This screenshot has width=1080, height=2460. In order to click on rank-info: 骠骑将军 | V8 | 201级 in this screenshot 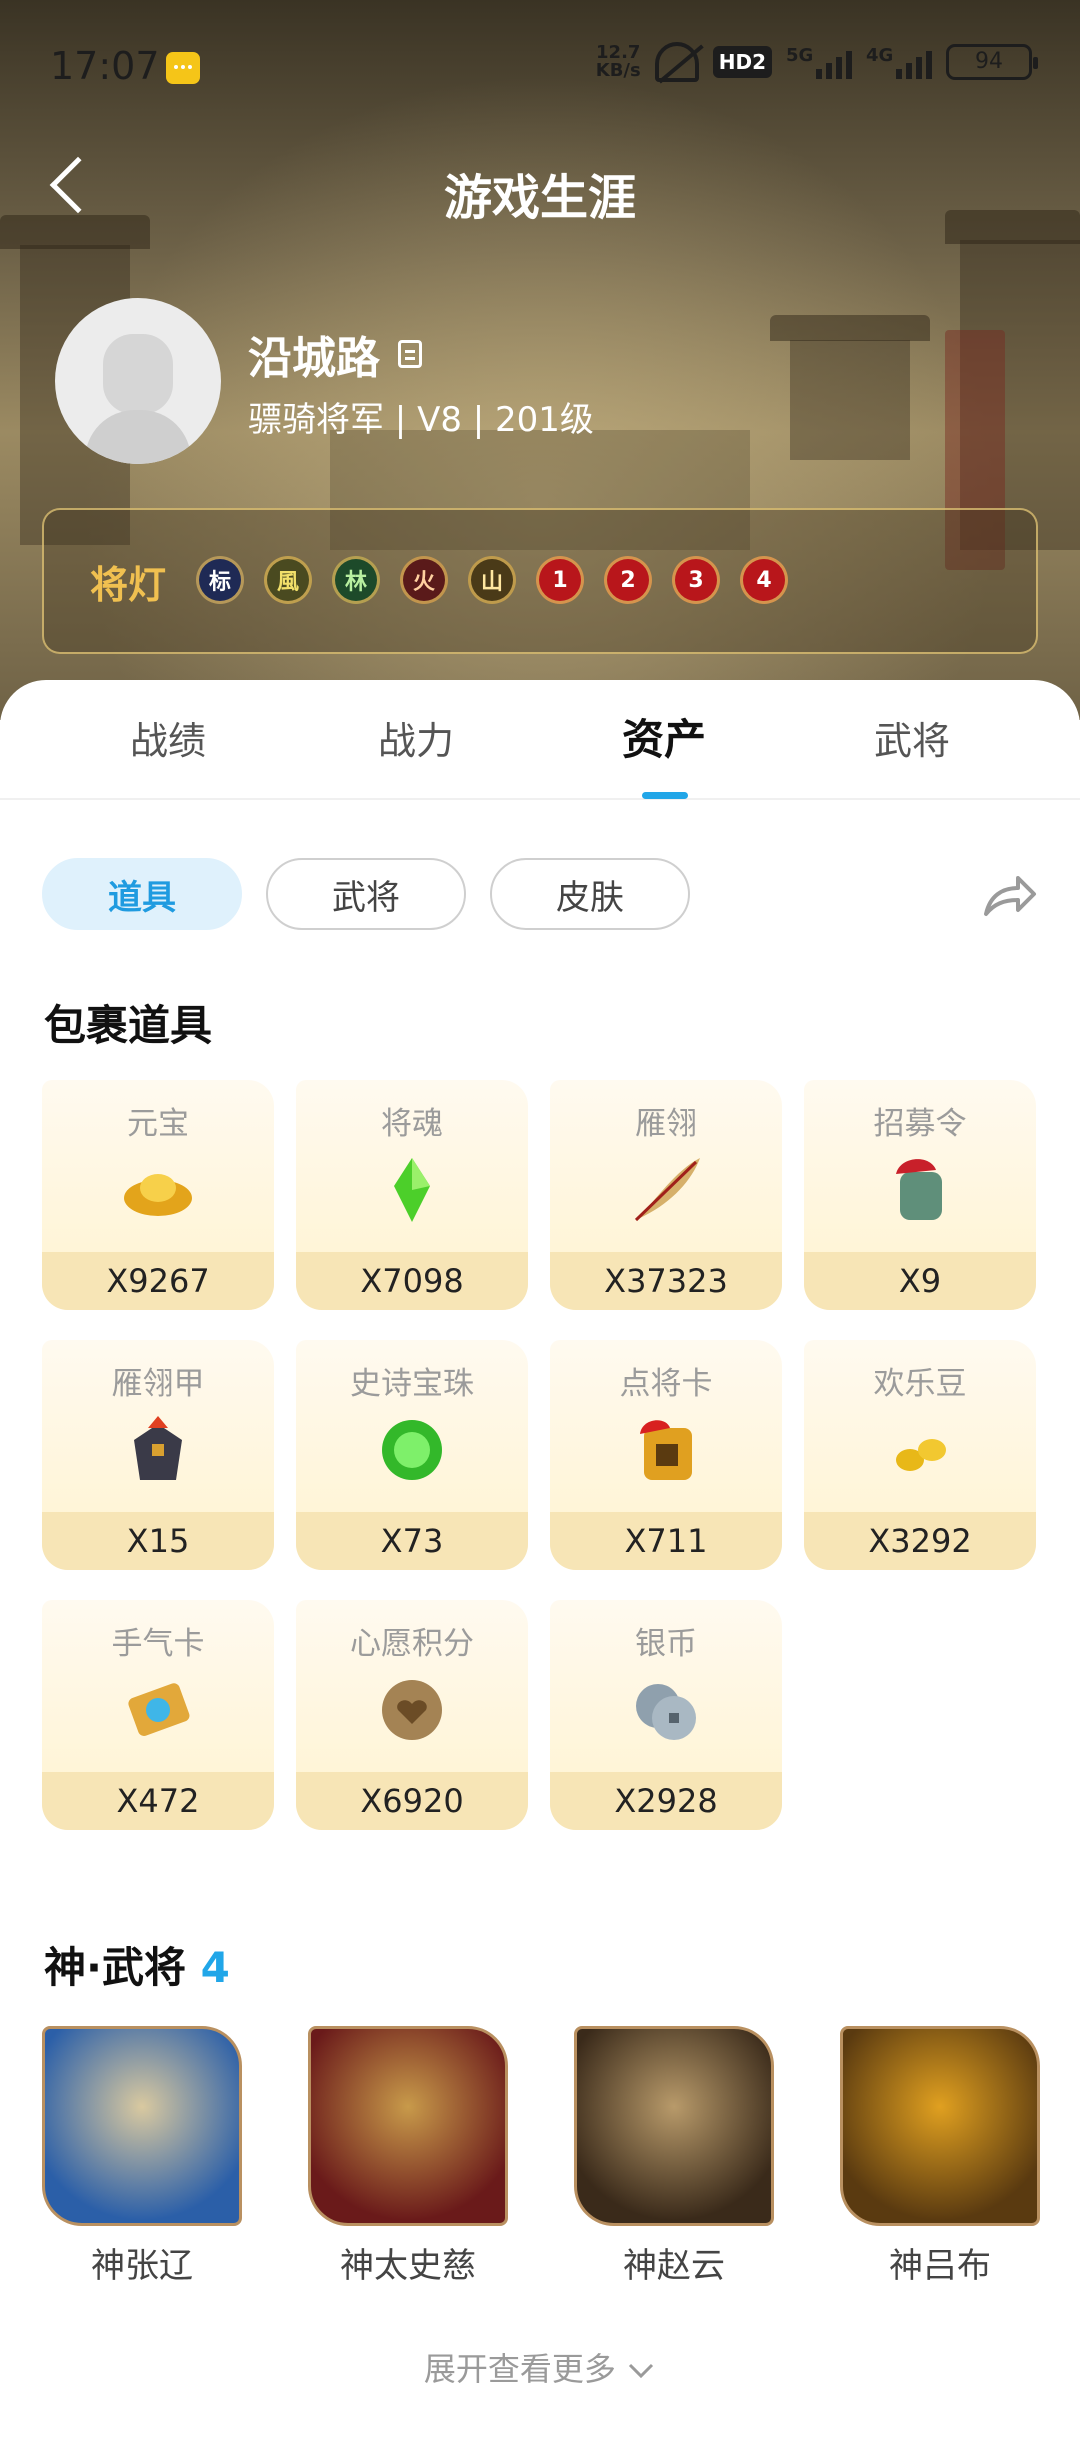, I will do `click(421, 420)`.